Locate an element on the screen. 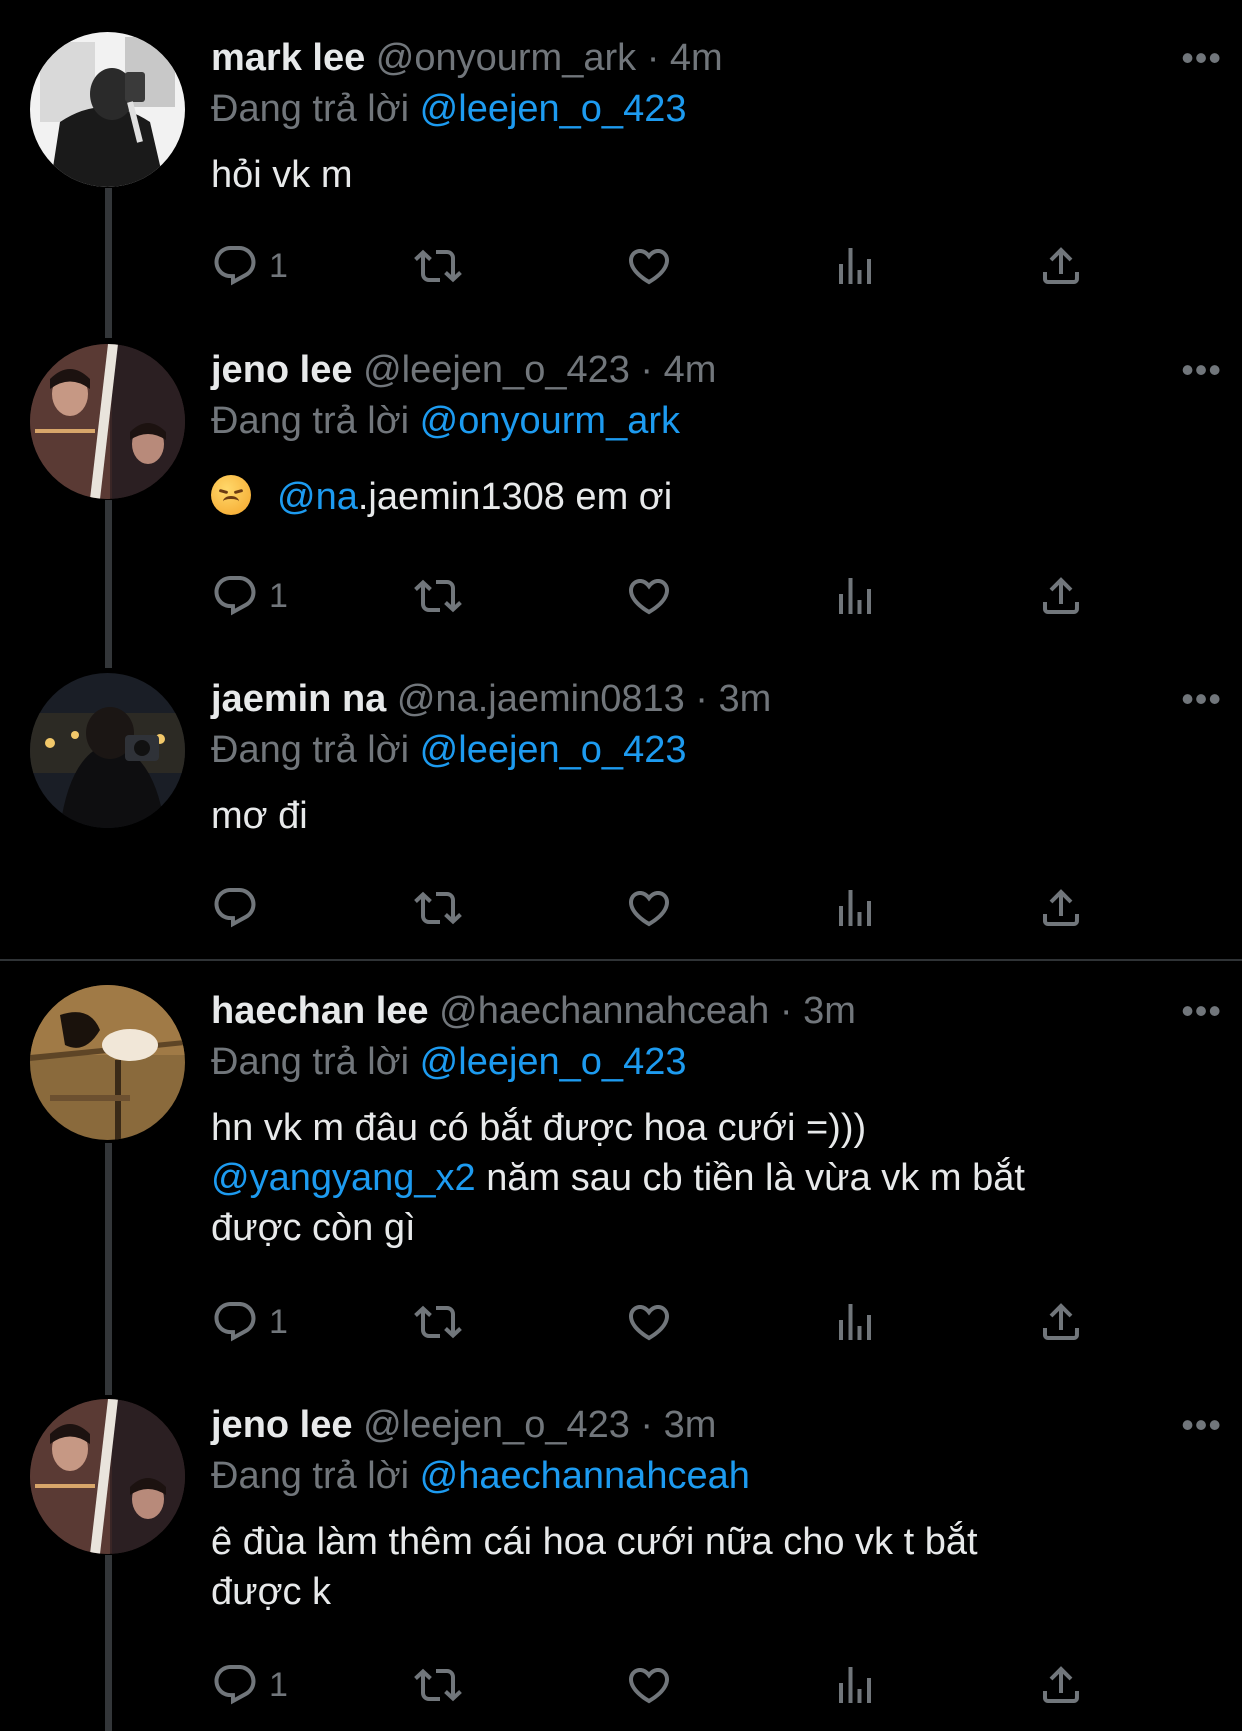  tweet-text-segment: năm sau cb tiền là vừa vk m bắt is located at coordinates (750, 1178).